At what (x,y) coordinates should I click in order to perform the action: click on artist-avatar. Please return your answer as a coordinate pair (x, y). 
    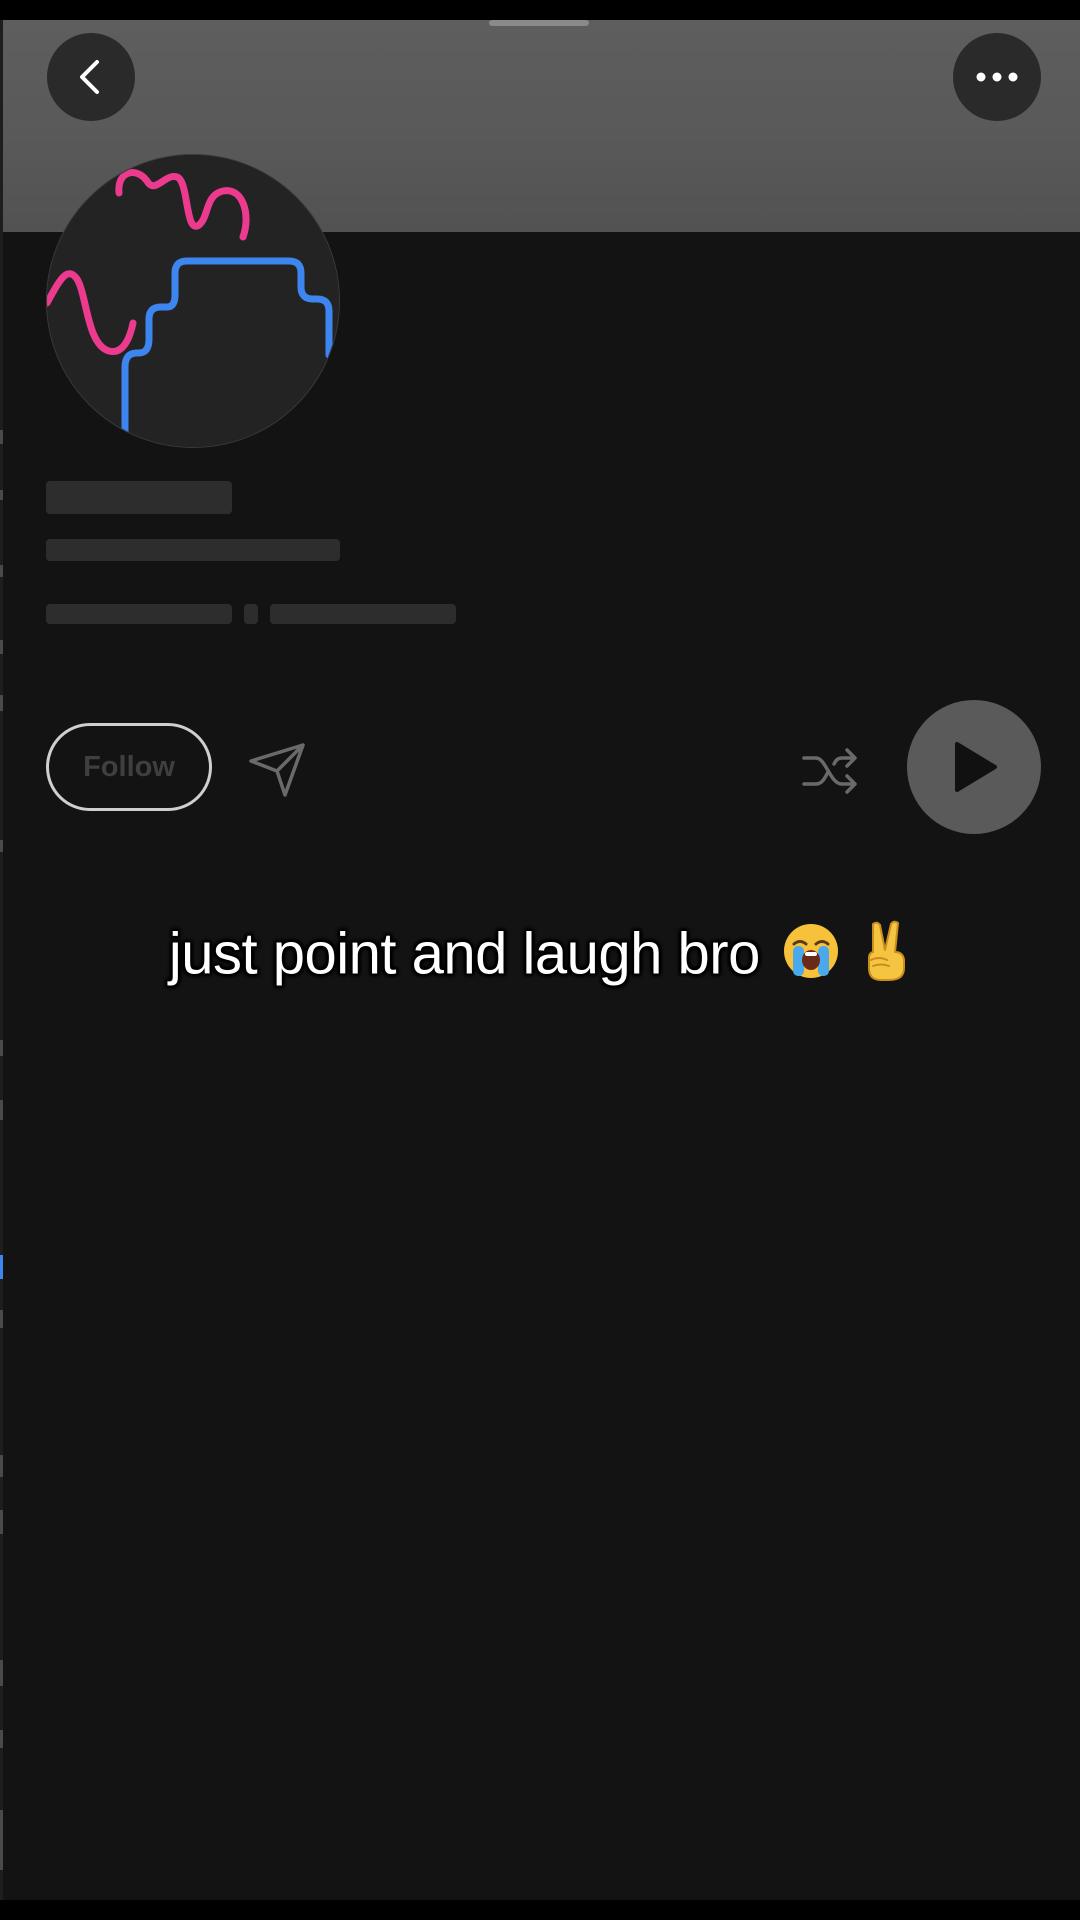
    Looking at the image, I should click on (193, 301).